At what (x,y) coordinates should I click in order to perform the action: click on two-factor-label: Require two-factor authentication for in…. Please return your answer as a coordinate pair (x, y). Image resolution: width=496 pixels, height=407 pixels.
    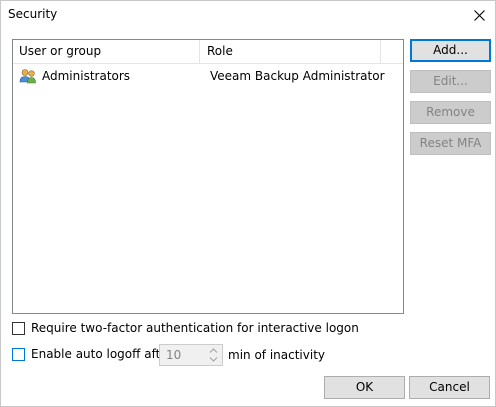
    Looking at the image, I should click on (195, 328).